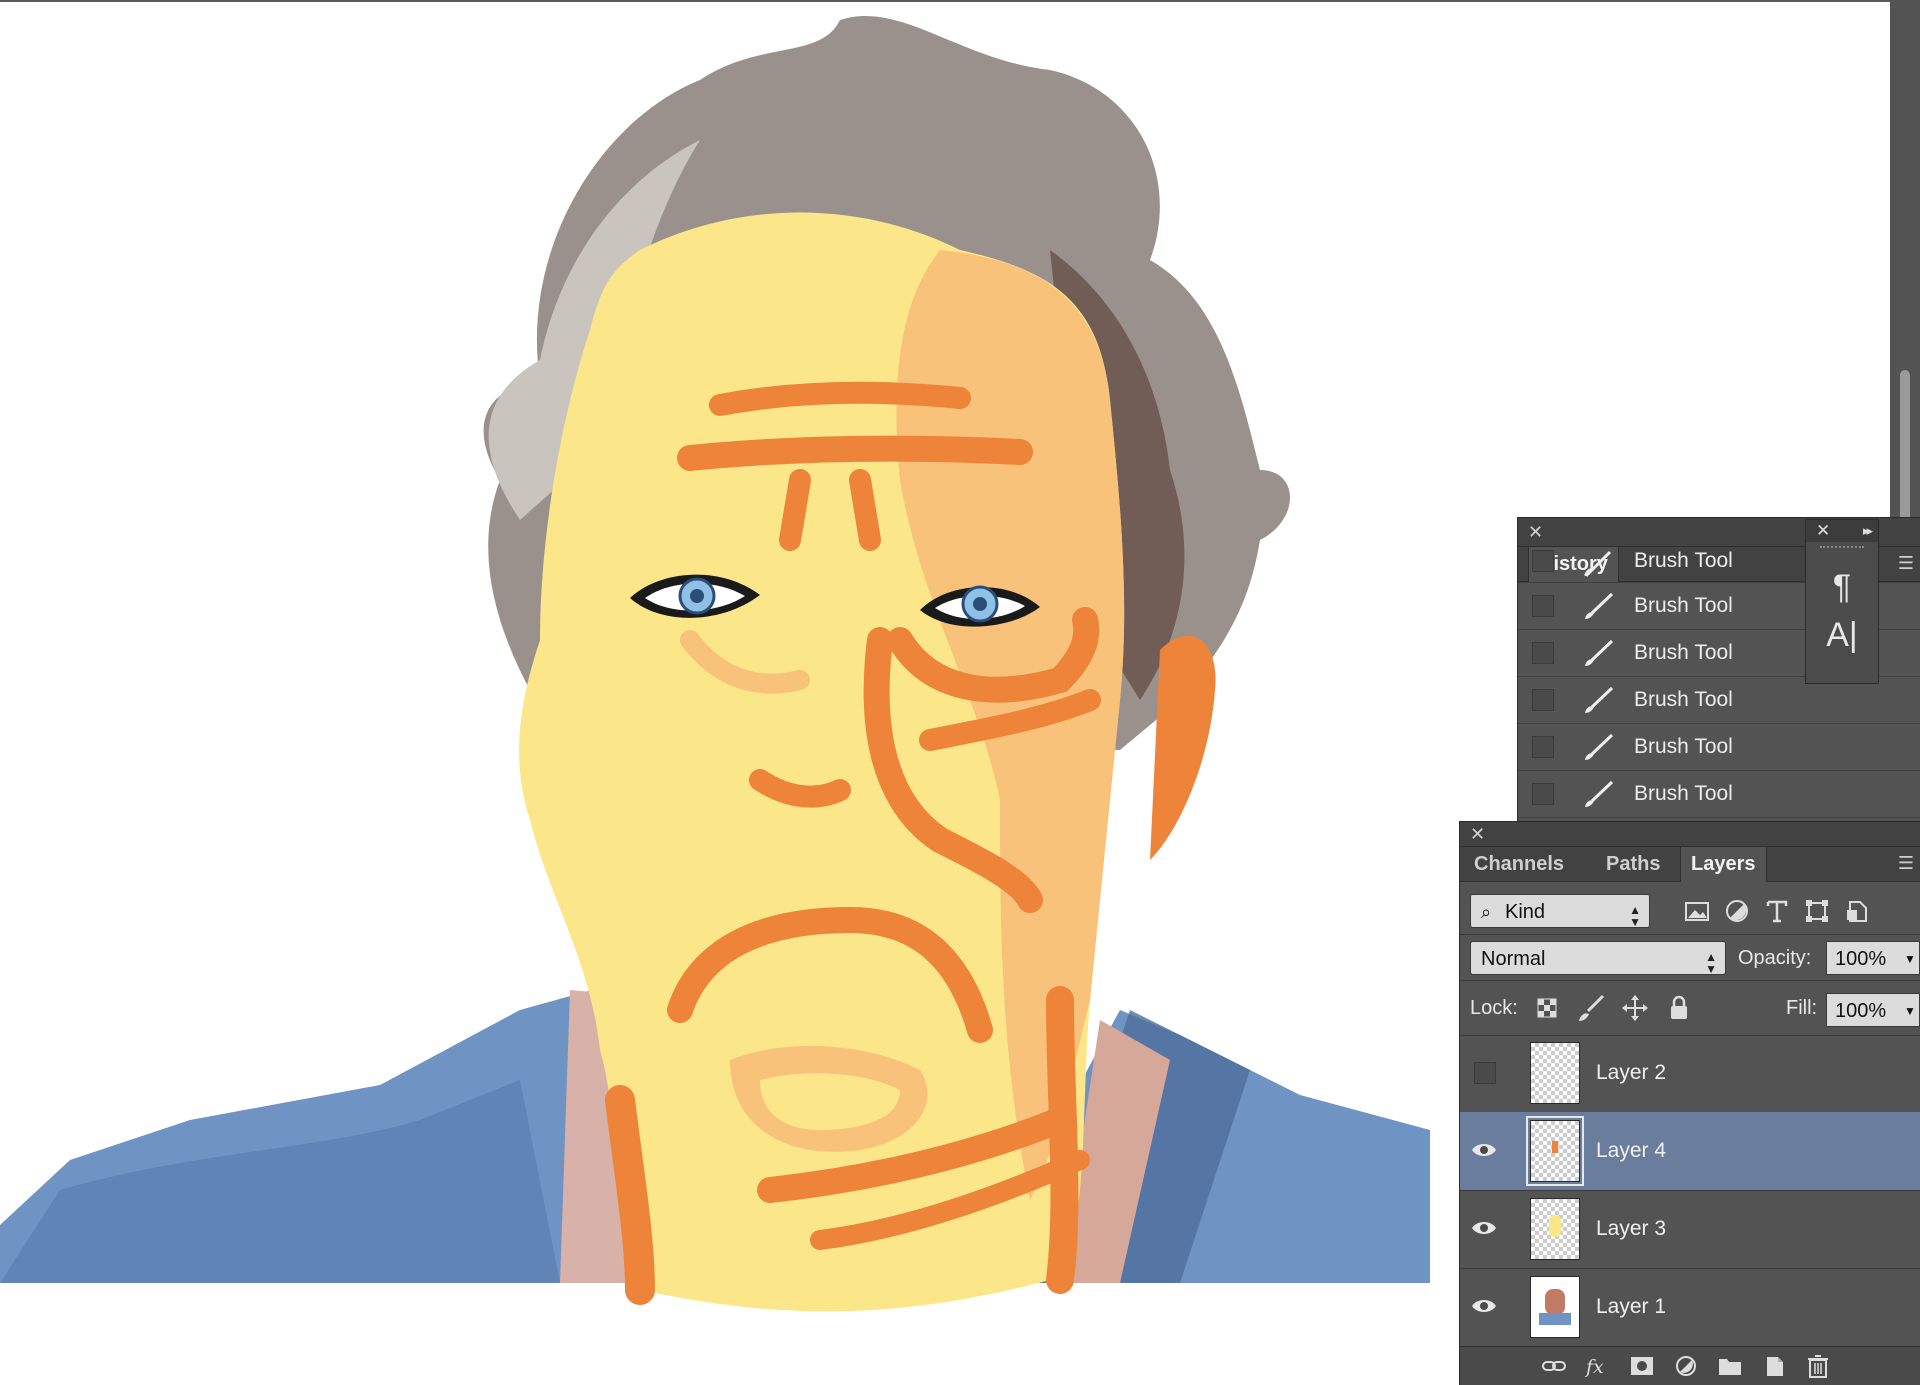  What do you see at coordinates (1774, 1366) in the screenshot?
I see `new-layer-icon` at bounding box center [1774, 1366].